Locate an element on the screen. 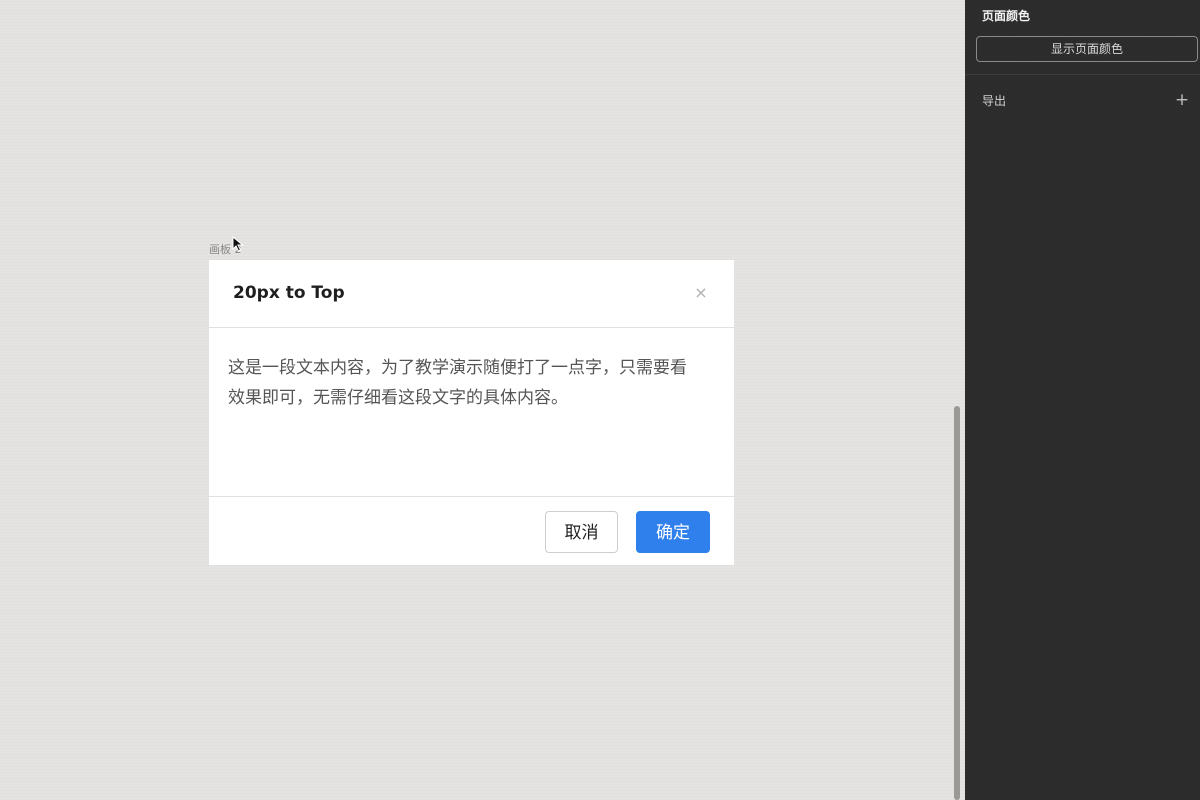 The image size is (1200, 800). confirm-button: 确定 is located at coordinates (673, 532).